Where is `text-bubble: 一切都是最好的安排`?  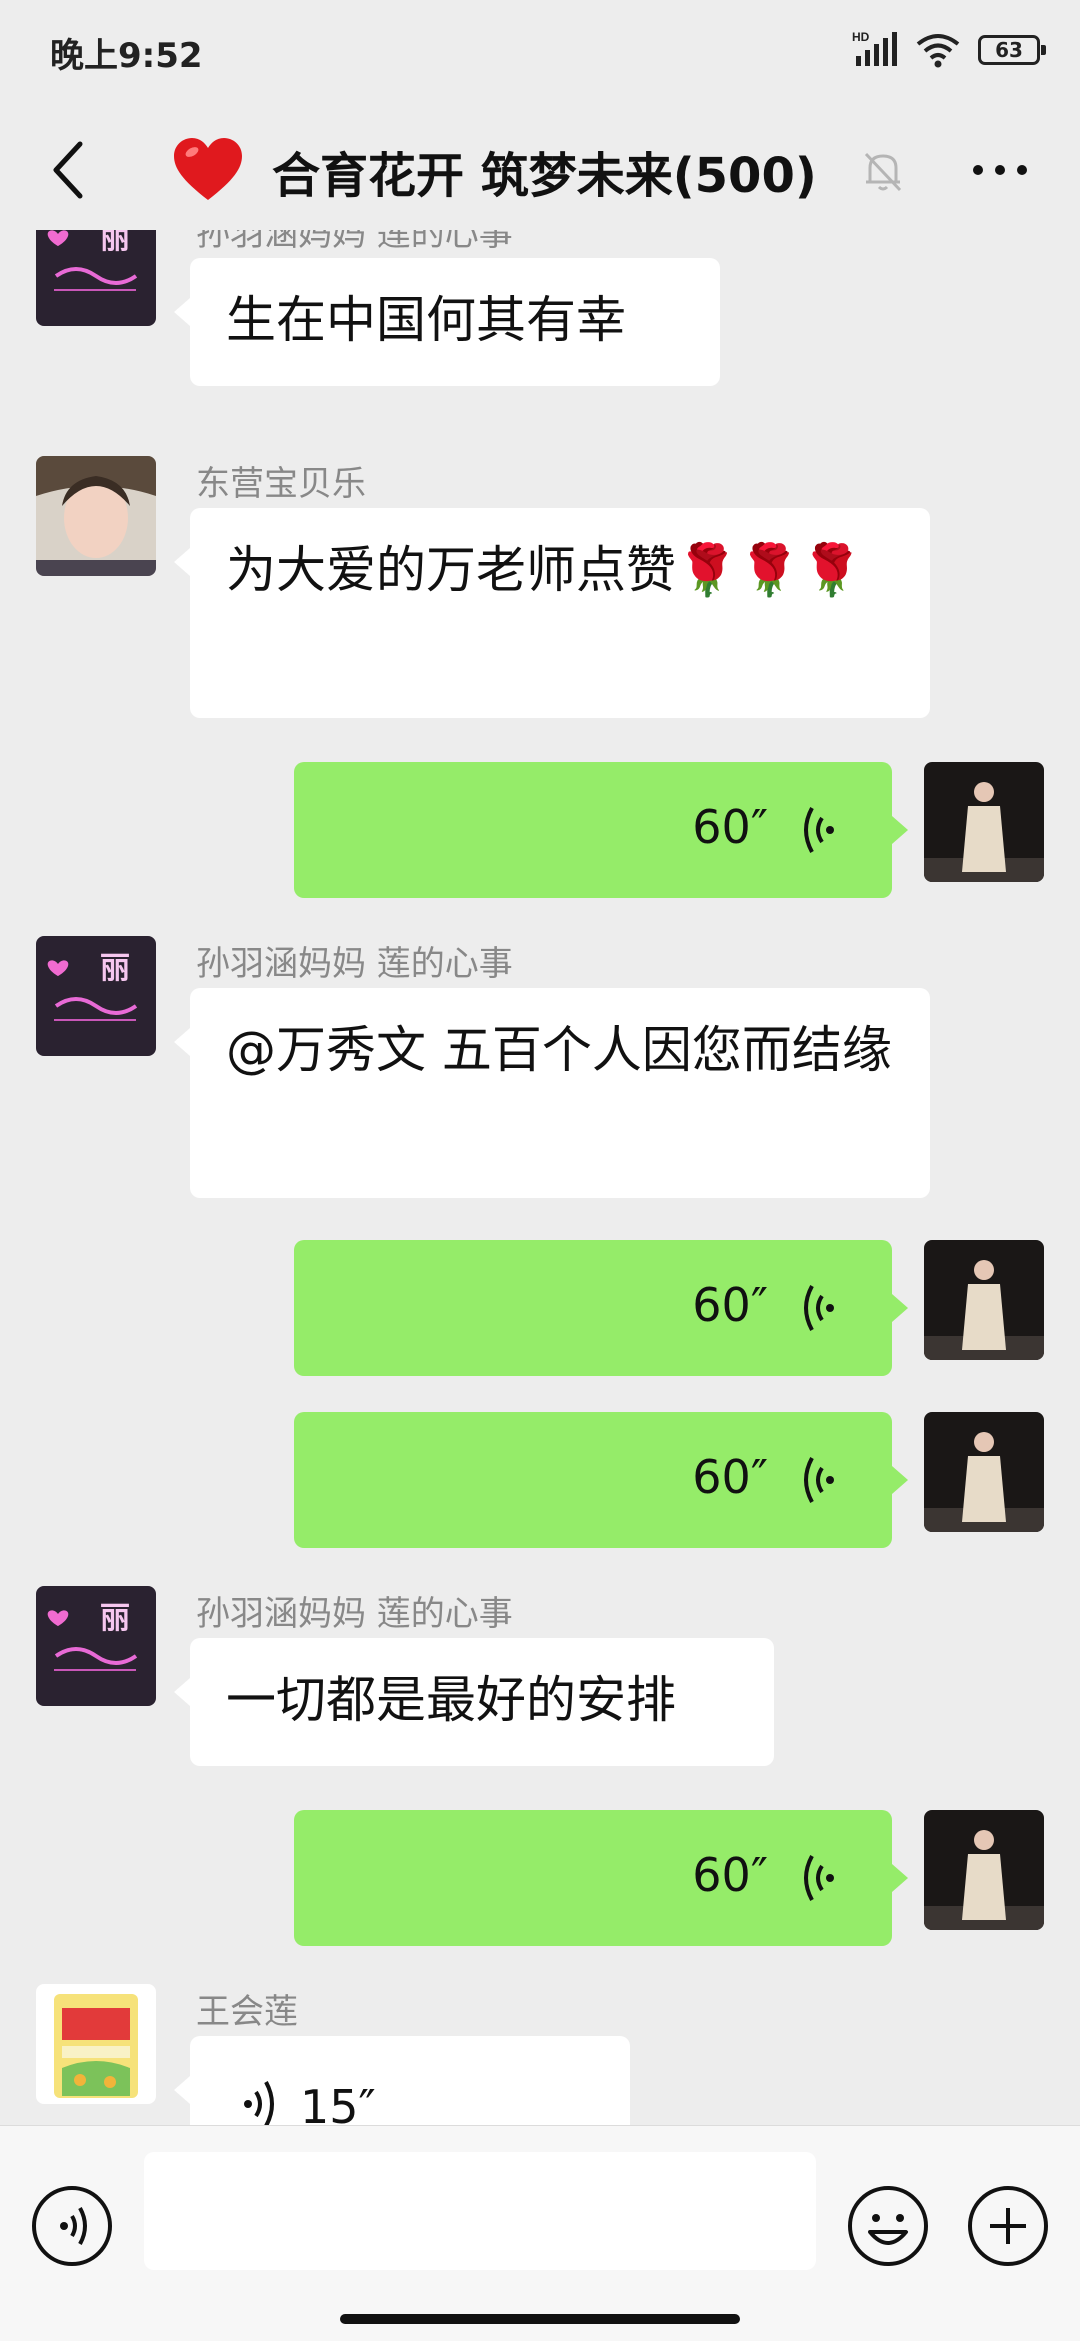
text-bubble: 一切都是最好的安排 is located at coordinates (474, 1702).